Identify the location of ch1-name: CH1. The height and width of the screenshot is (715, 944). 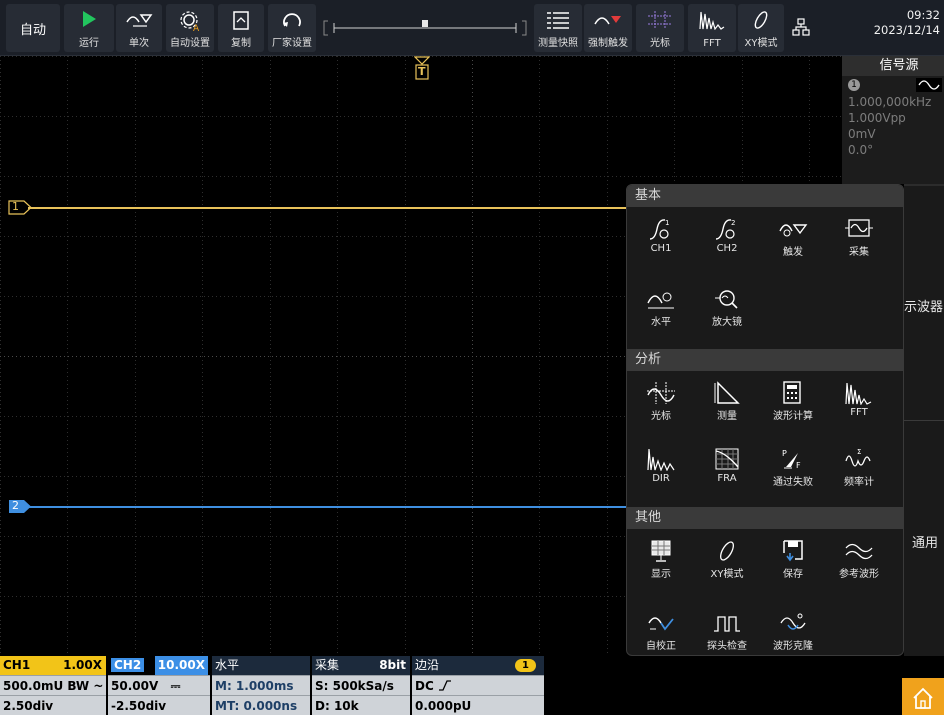
(17, 665).